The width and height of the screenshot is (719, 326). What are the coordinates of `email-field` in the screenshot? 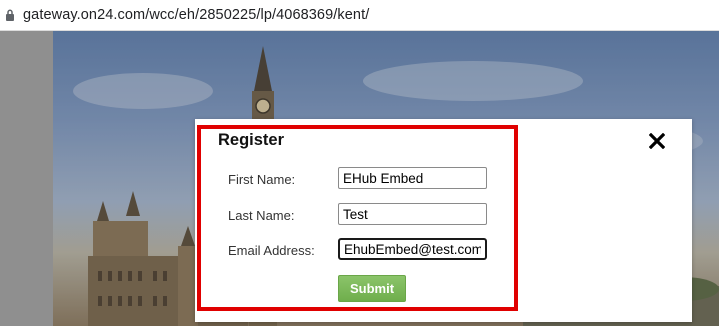 It's located at (412, 249).